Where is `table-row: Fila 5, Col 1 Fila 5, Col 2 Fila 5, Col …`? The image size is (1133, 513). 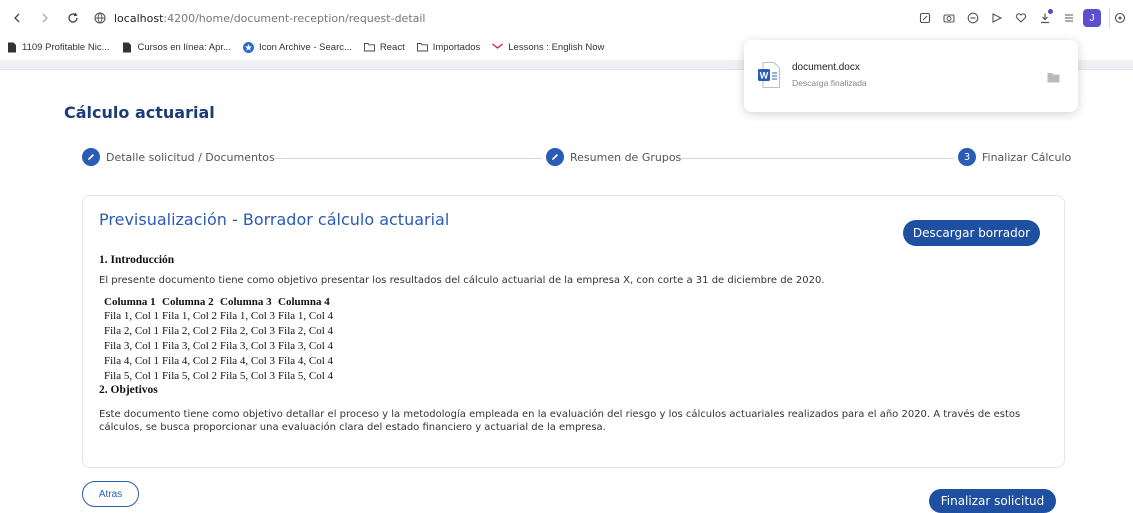 table-row: Fila 5, Col 1 Fila 5, Col 2 Fila 5, Col … is located at coordinates (220, 376).